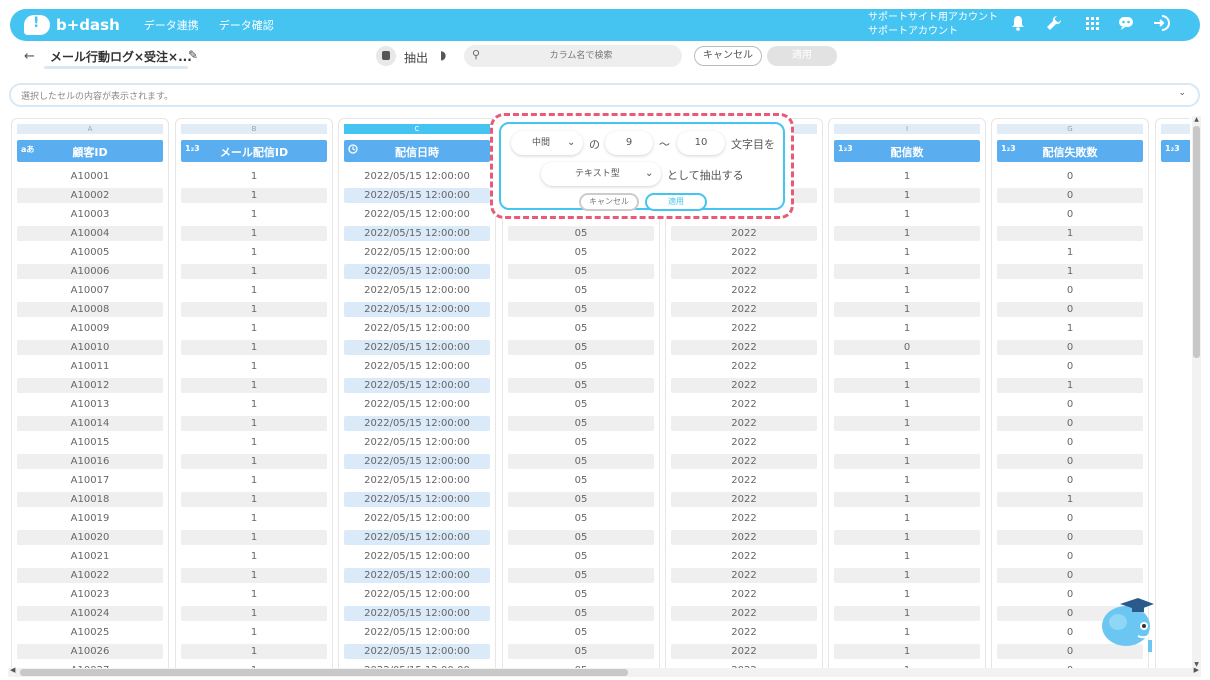 This screenshot has height=680, width=1210. Describe the element at coordinates (90, 404) in the screenshot. I see `table-cell: A10013` at that location.